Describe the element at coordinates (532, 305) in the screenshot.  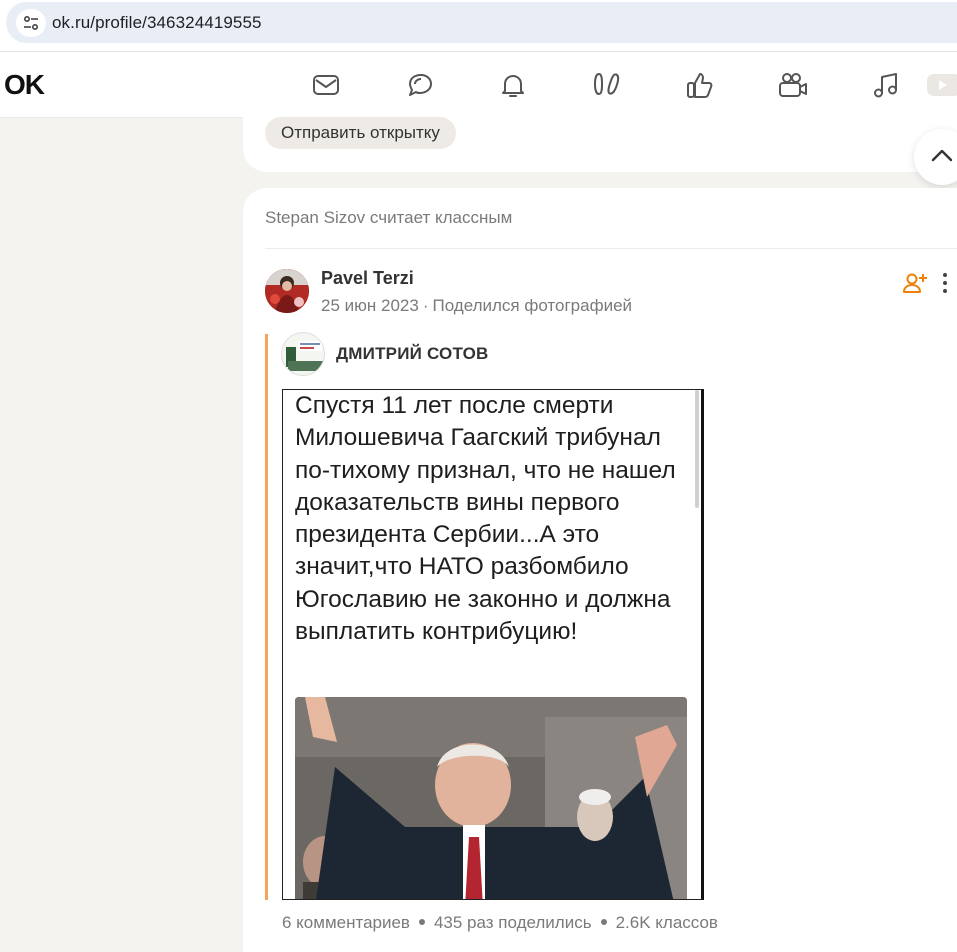
I see `post-action: Поделился фотографией` at that location.